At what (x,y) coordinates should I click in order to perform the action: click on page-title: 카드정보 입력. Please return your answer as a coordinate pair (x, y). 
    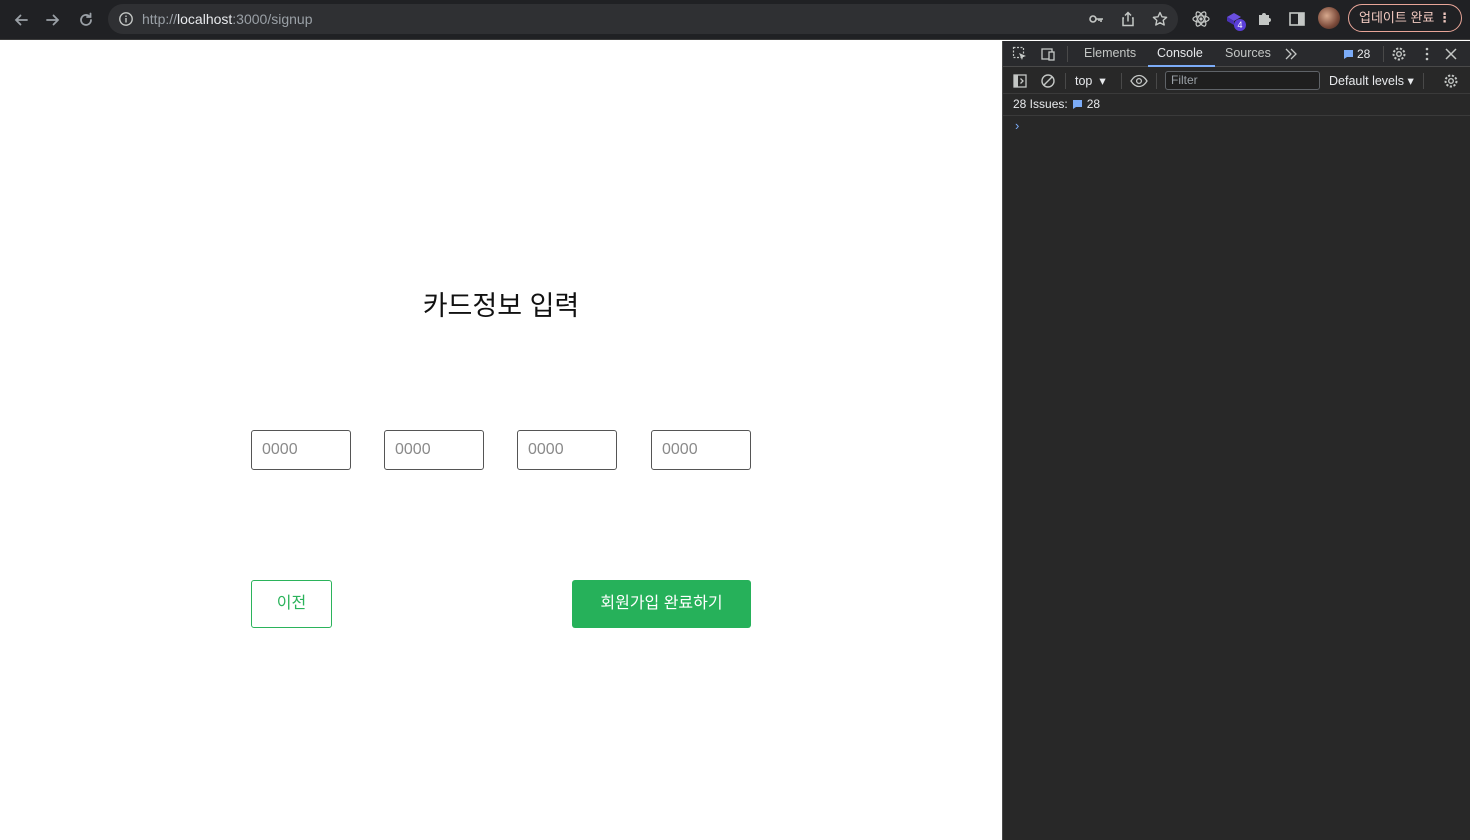
    Looking at the image, I should click on (501, 306).